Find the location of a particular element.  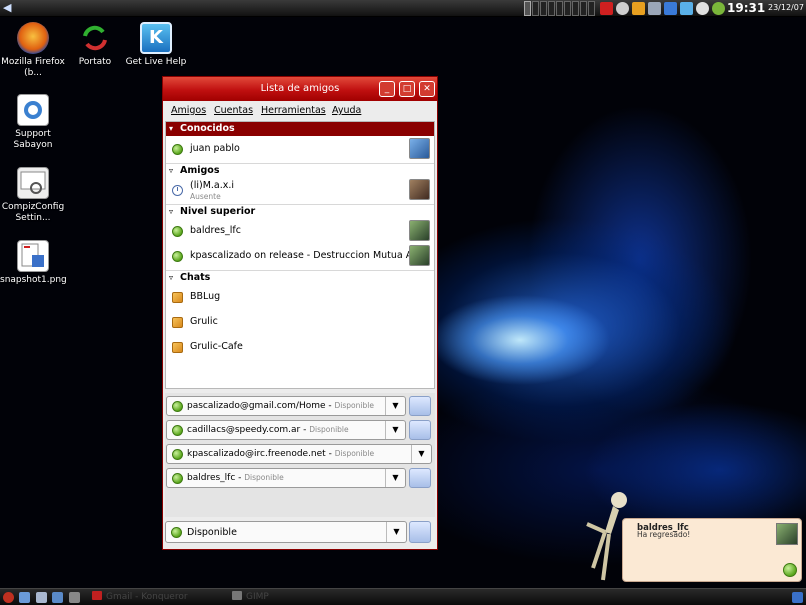

gmail-icon is located at coordinates (97, 595).